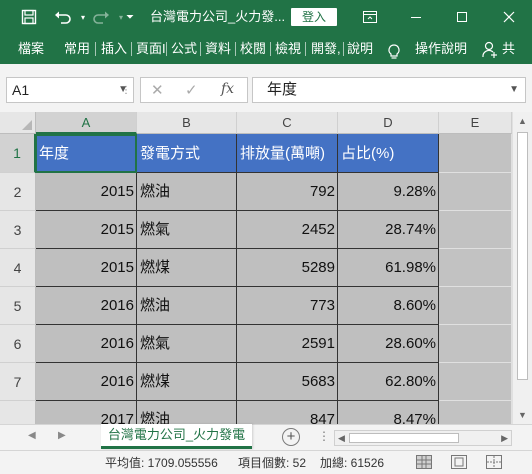 Image resolution: width=532 pixels, height=474 pixels. I want to click on header-cell-emission: 排放量(萬噸), so click(287, 153).